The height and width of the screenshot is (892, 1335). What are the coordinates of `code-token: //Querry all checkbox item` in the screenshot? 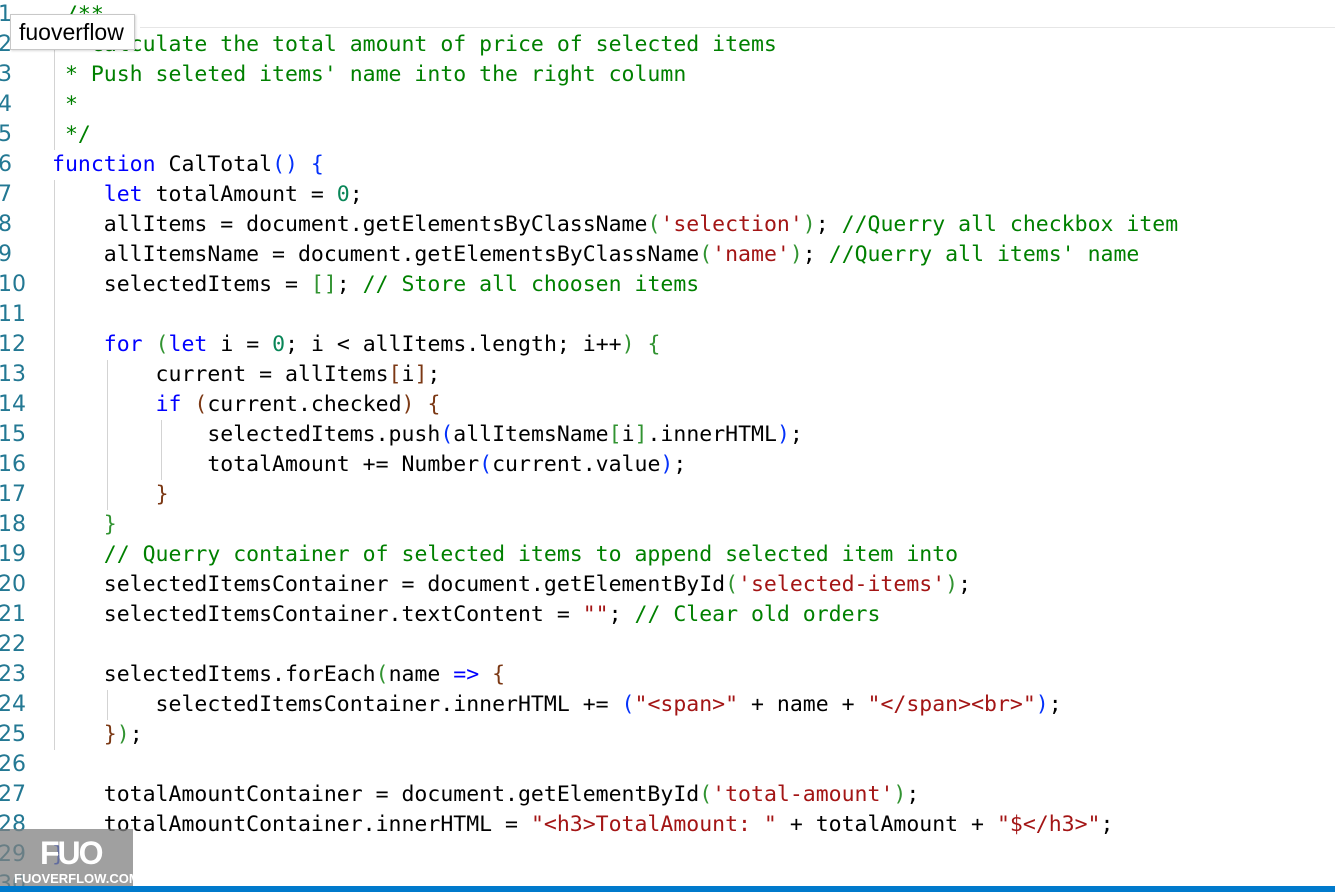 It's located at (1010, 224).